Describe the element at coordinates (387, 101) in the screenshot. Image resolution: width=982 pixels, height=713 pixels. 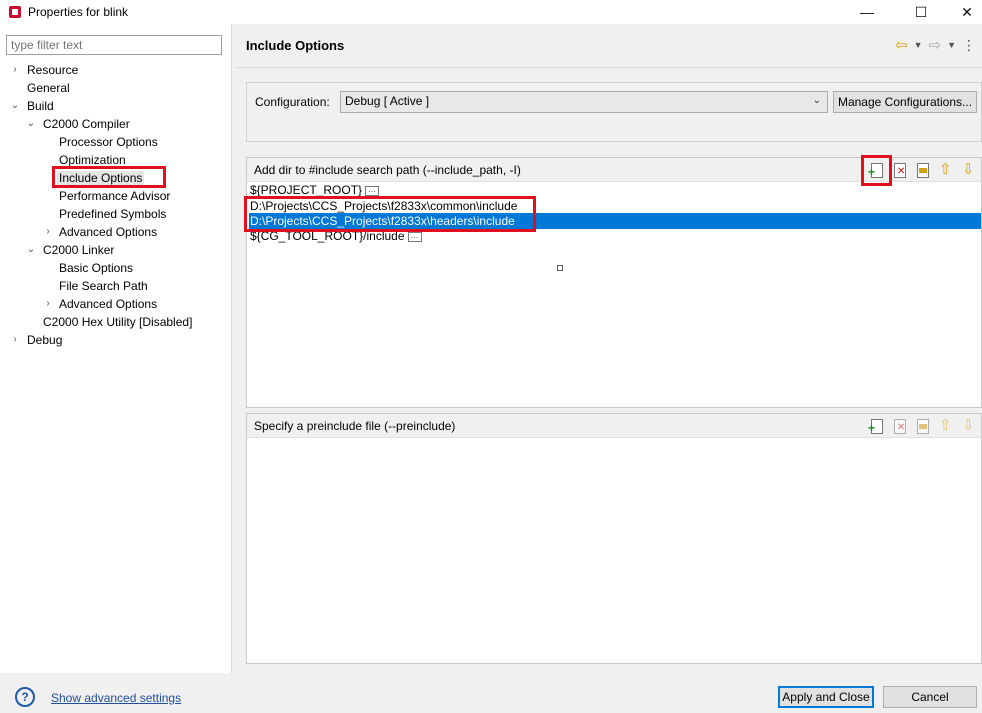
I see `configuration-value: Debug [ Active ]` at that location.